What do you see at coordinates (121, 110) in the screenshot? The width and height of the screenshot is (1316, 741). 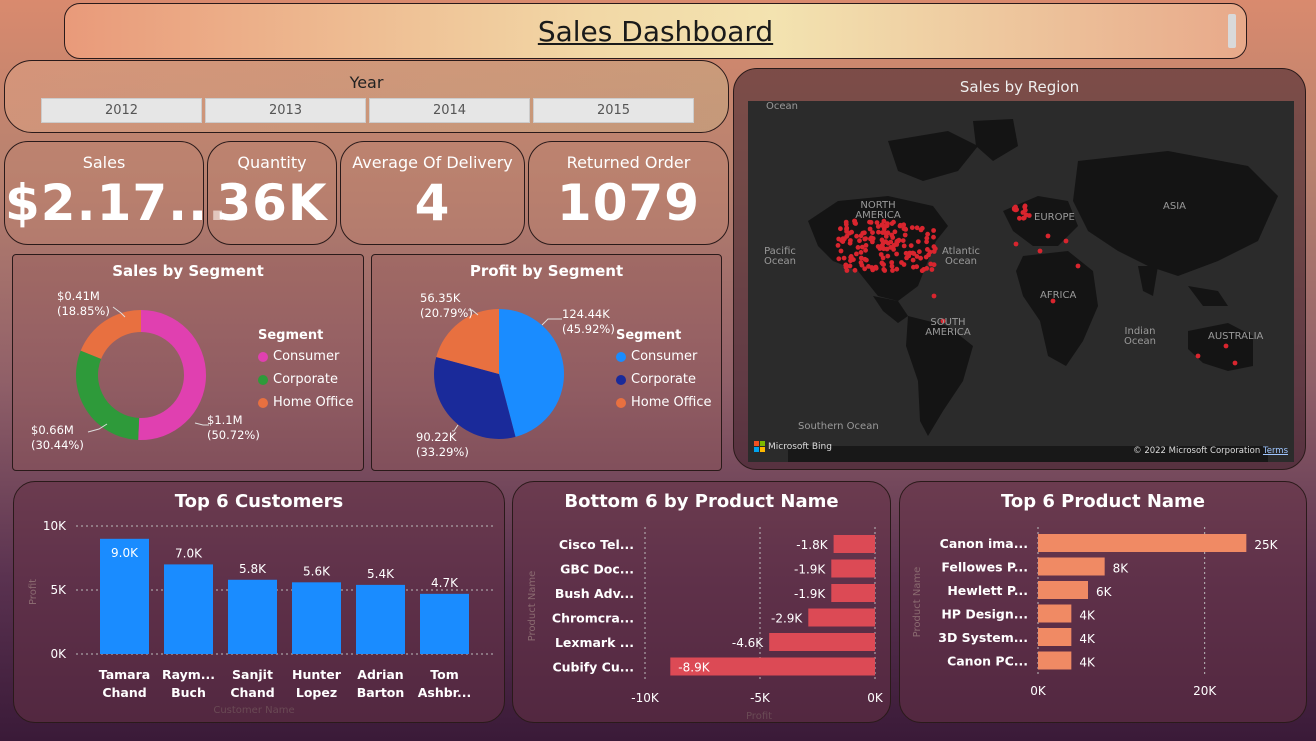 I see `year-option-2012: 2012` at bounding box center [121, 110].